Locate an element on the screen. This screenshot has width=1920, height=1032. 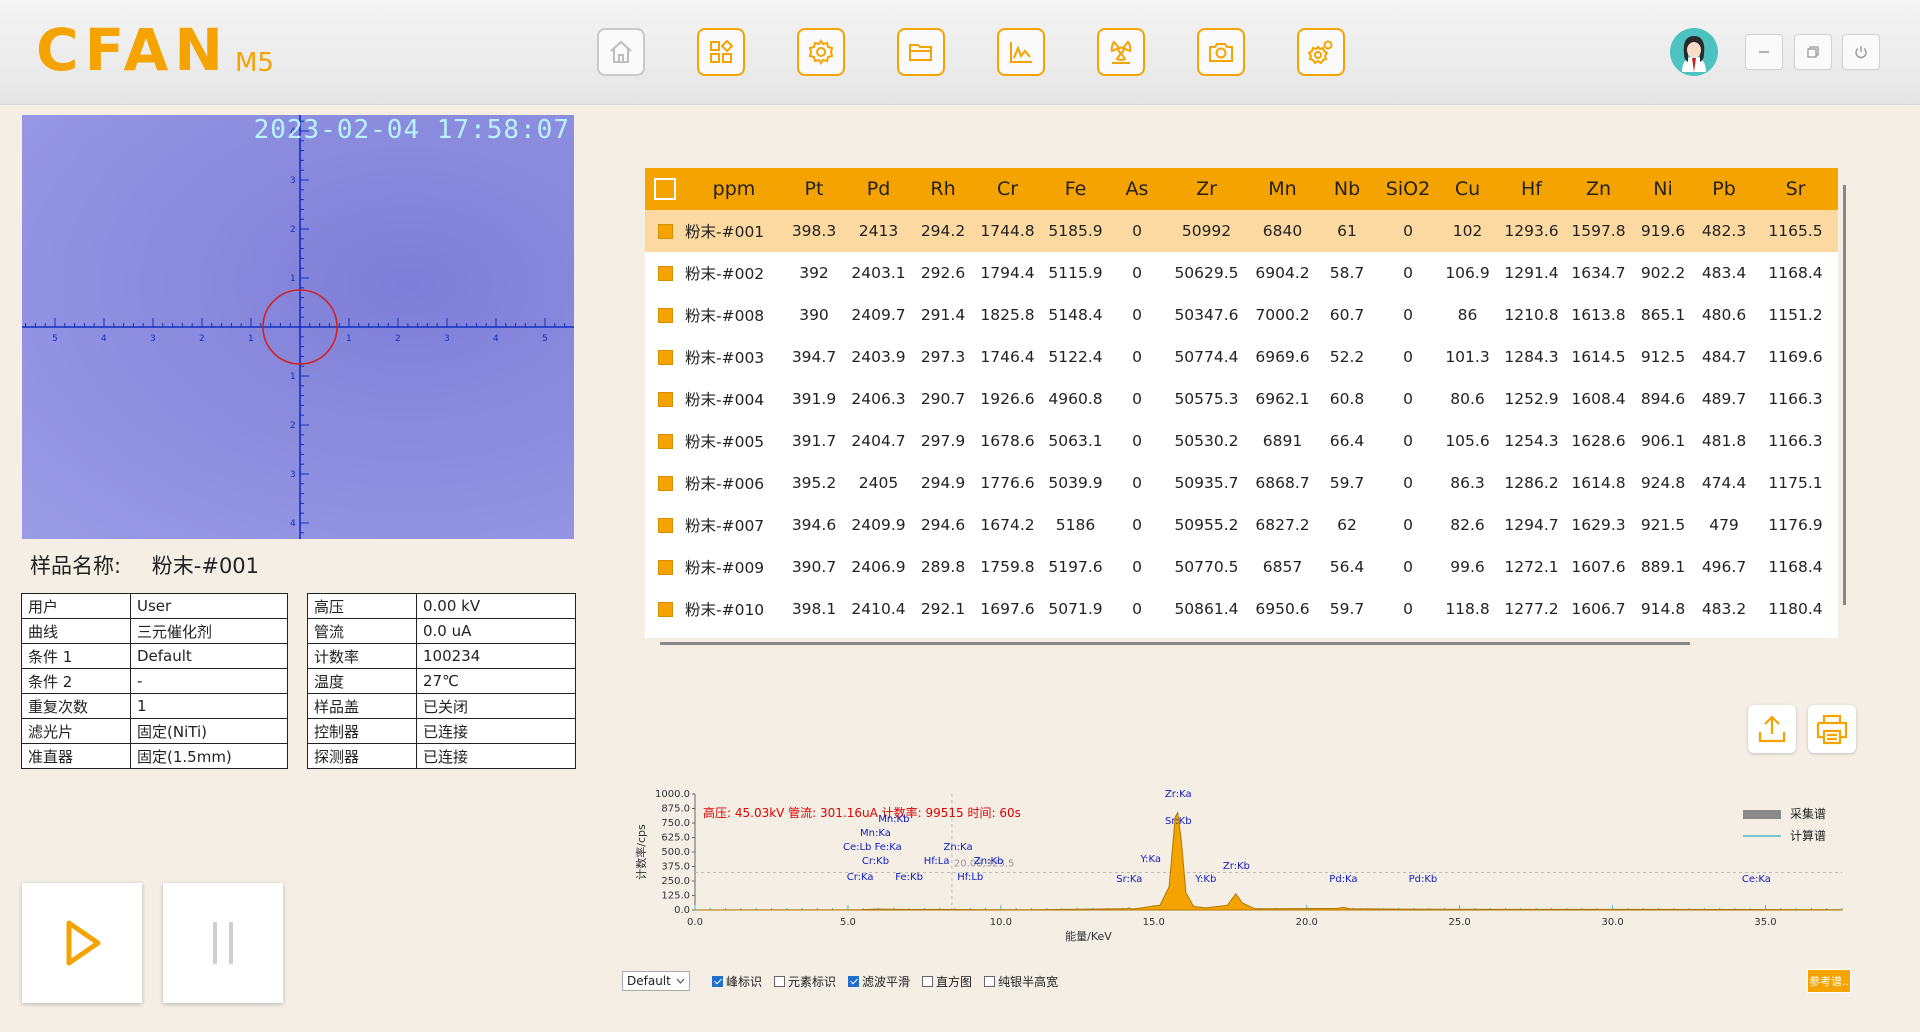
column-header: Mn is located at coordinates (1282, 189).